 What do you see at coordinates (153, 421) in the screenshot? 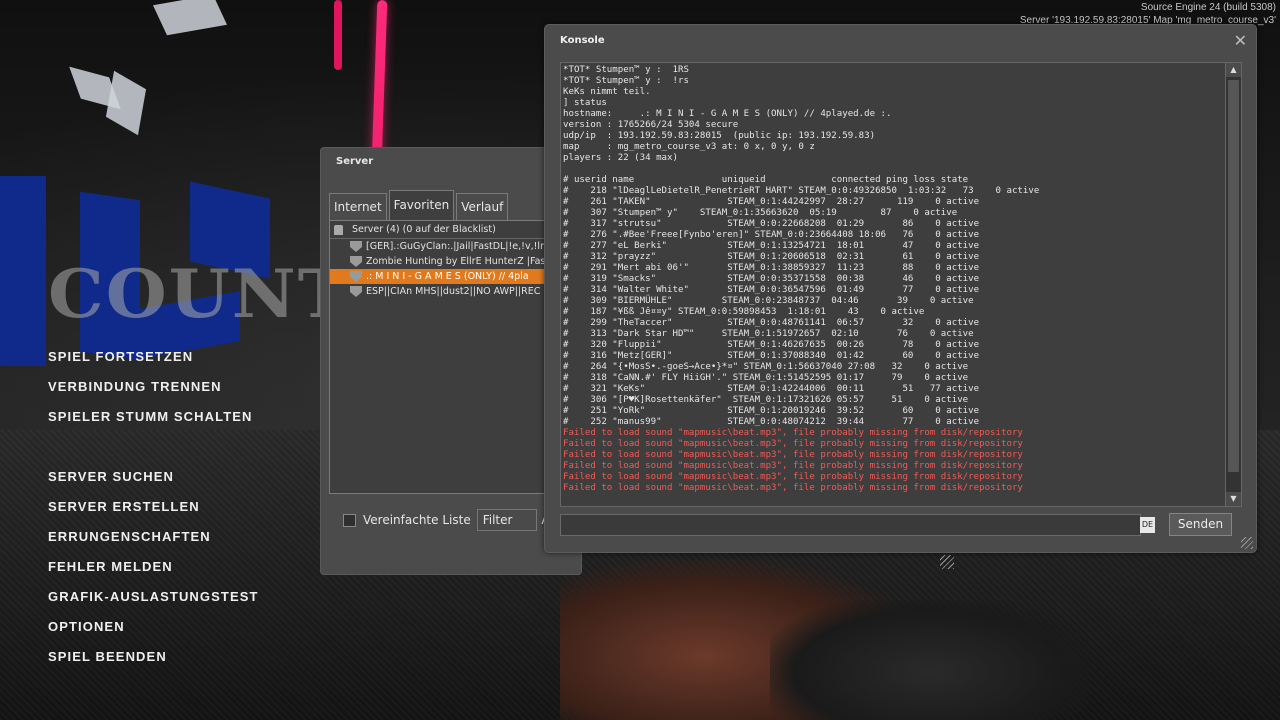
I see `menu-mute-players: SPIELER STUMM SCHALTEN` at bounding box center [153, 421].